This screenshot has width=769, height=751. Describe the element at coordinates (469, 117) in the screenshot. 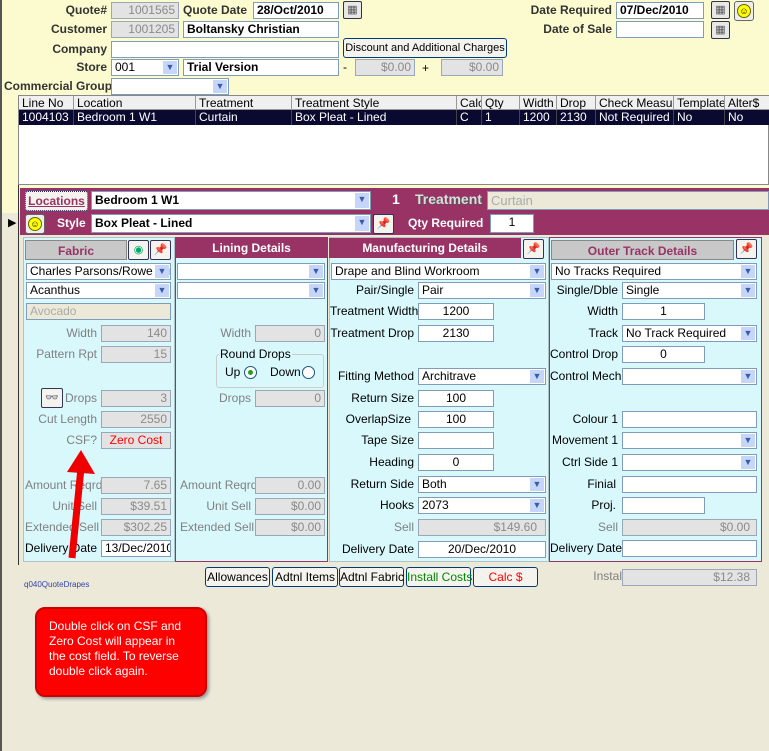

I see `table-cell: C` at that location.